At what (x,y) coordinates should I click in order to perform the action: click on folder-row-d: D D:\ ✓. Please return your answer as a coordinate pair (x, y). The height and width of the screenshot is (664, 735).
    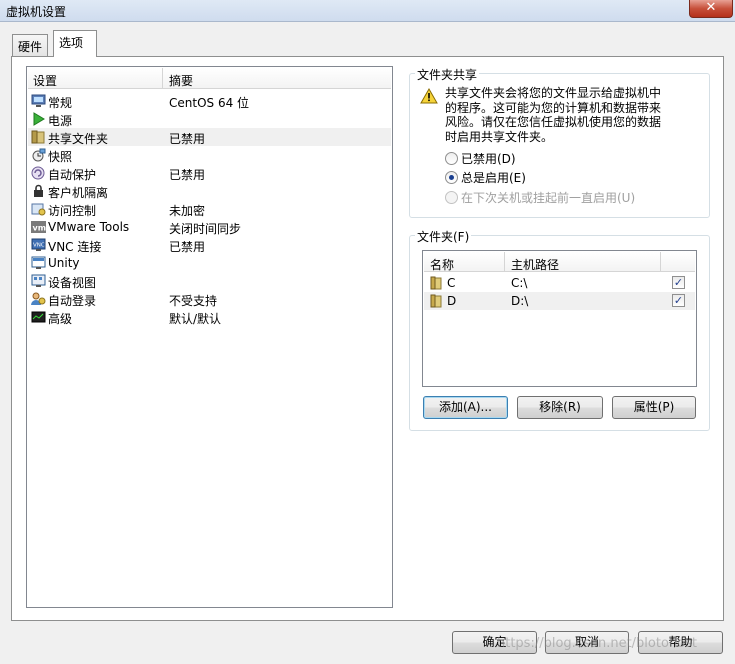
    Looking at the image, I should click on (559, 301).